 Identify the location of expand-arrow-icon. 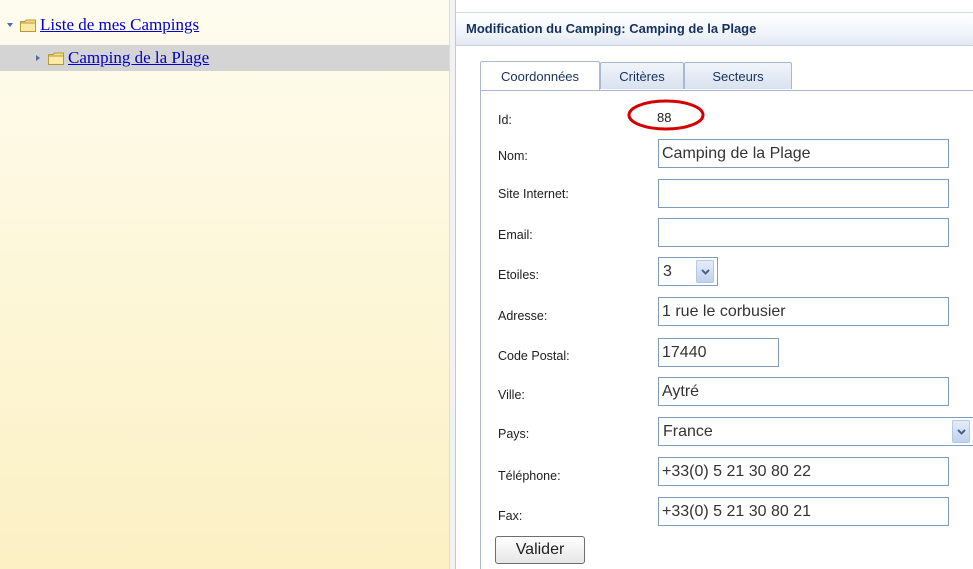
(10, 25).